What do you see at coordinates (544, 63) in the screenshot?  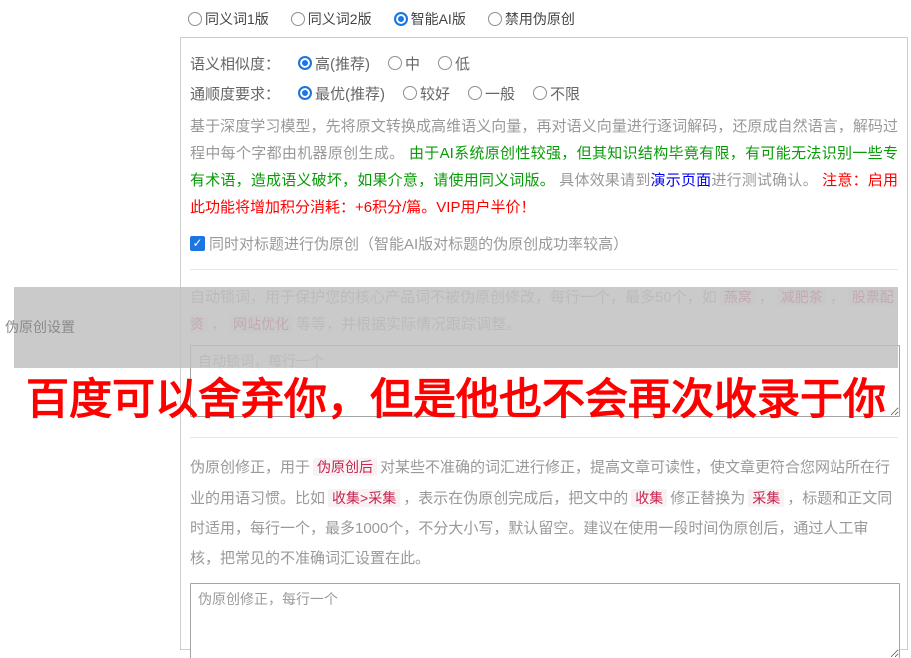 I see `semantic-similarity-row: 语义相似度： 高(推荐) 中 低` at bounding box center [544, 63].